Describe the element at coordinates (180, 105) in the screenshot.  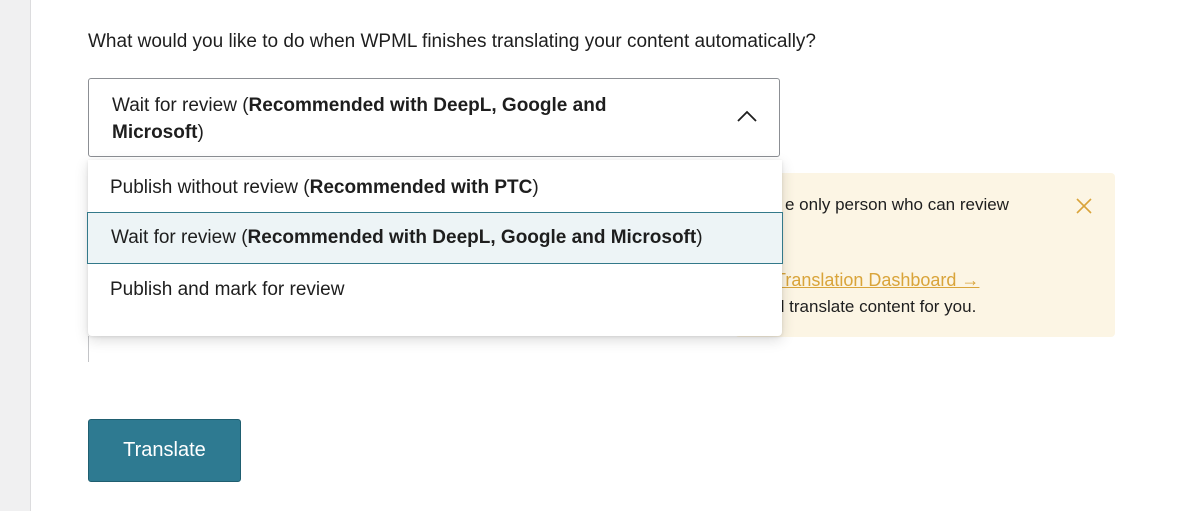
I see `select-value-prefix: Wait for review (` at that location.